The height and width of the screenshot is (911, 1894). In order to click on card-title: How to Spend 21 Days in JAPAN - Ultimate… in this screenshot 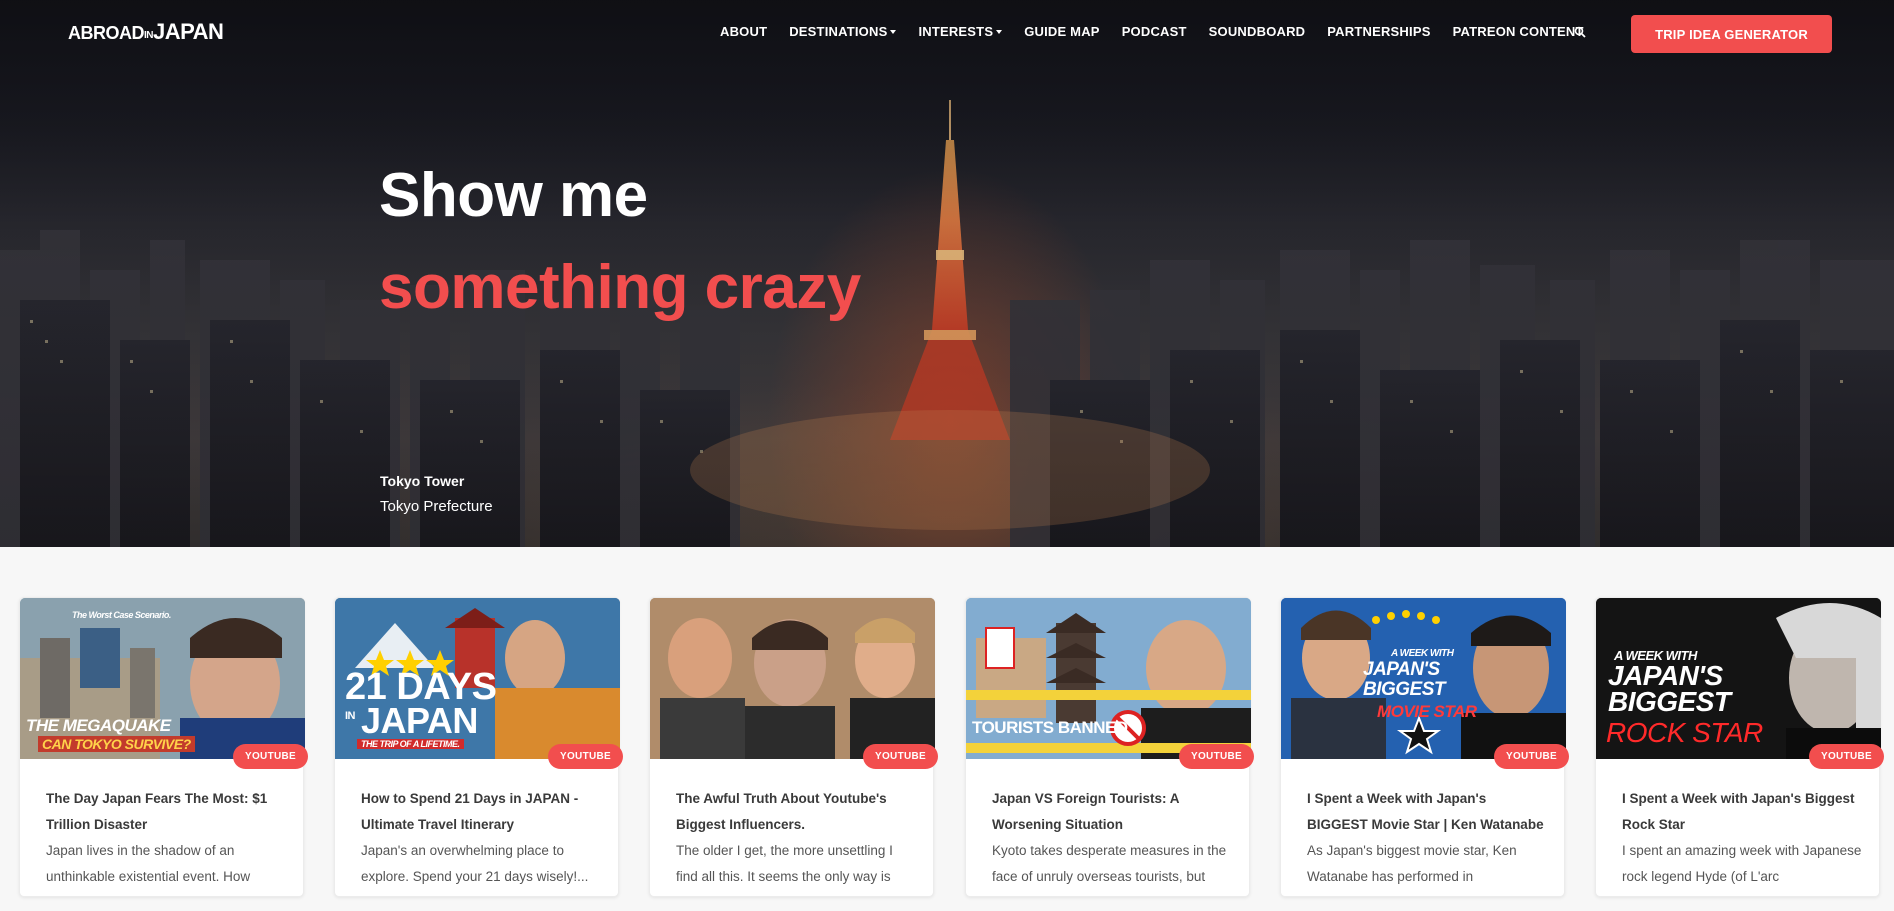, I will do `click(481, 812)`.